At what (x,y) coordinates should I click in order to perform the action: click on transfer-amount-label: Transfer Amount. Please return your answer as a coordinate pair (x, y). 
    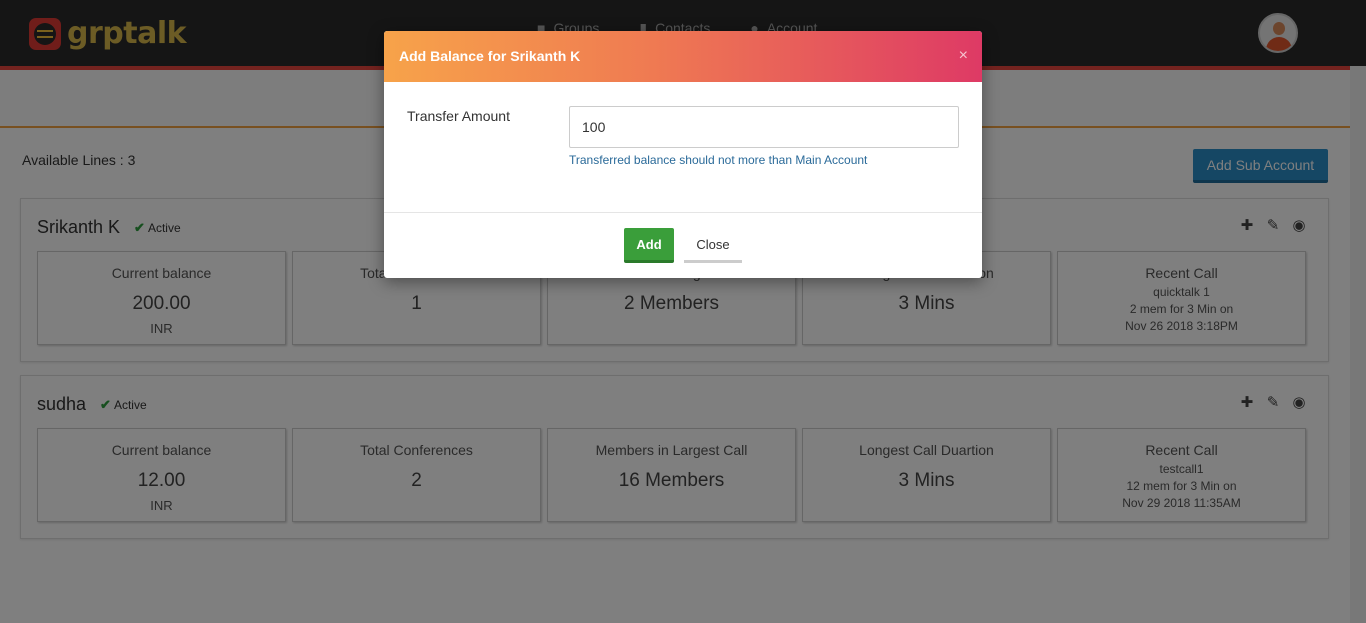
    Looking at the image, I should click on (458, 116).